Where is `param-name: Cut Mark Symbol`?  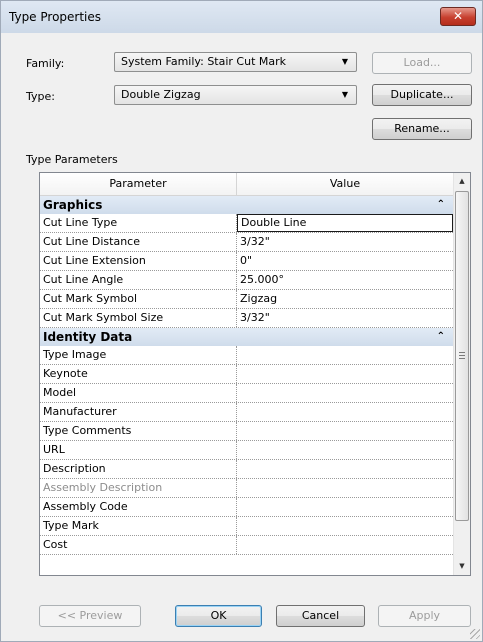
param-name: Cut Mark Symbol is located at coordinates (138, 299).